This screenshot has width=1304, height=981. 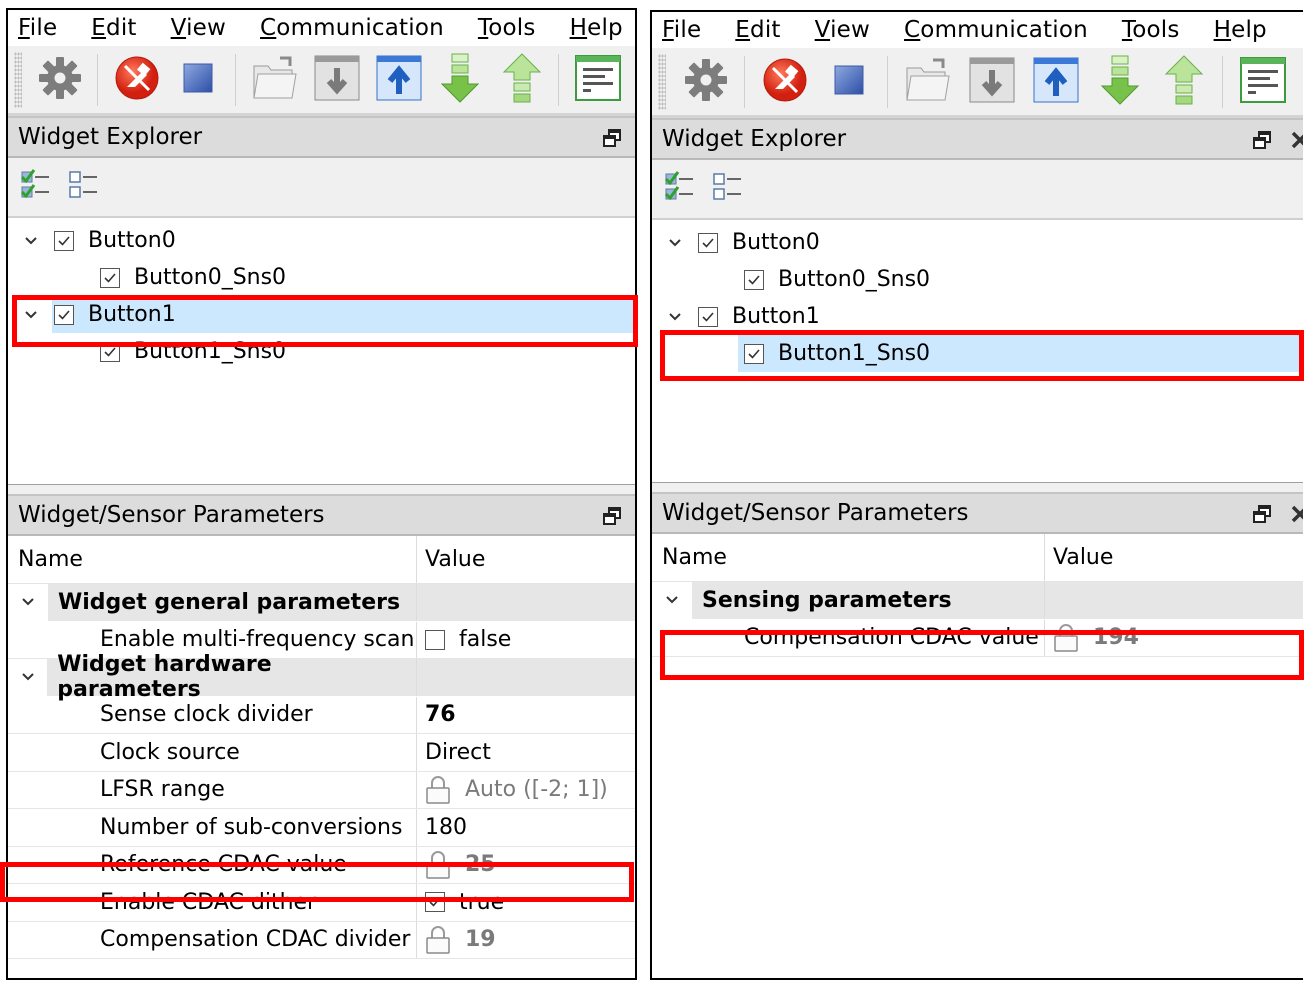 I want to click on parameter-group: Widget general parameters, so click(x=321, y=603).